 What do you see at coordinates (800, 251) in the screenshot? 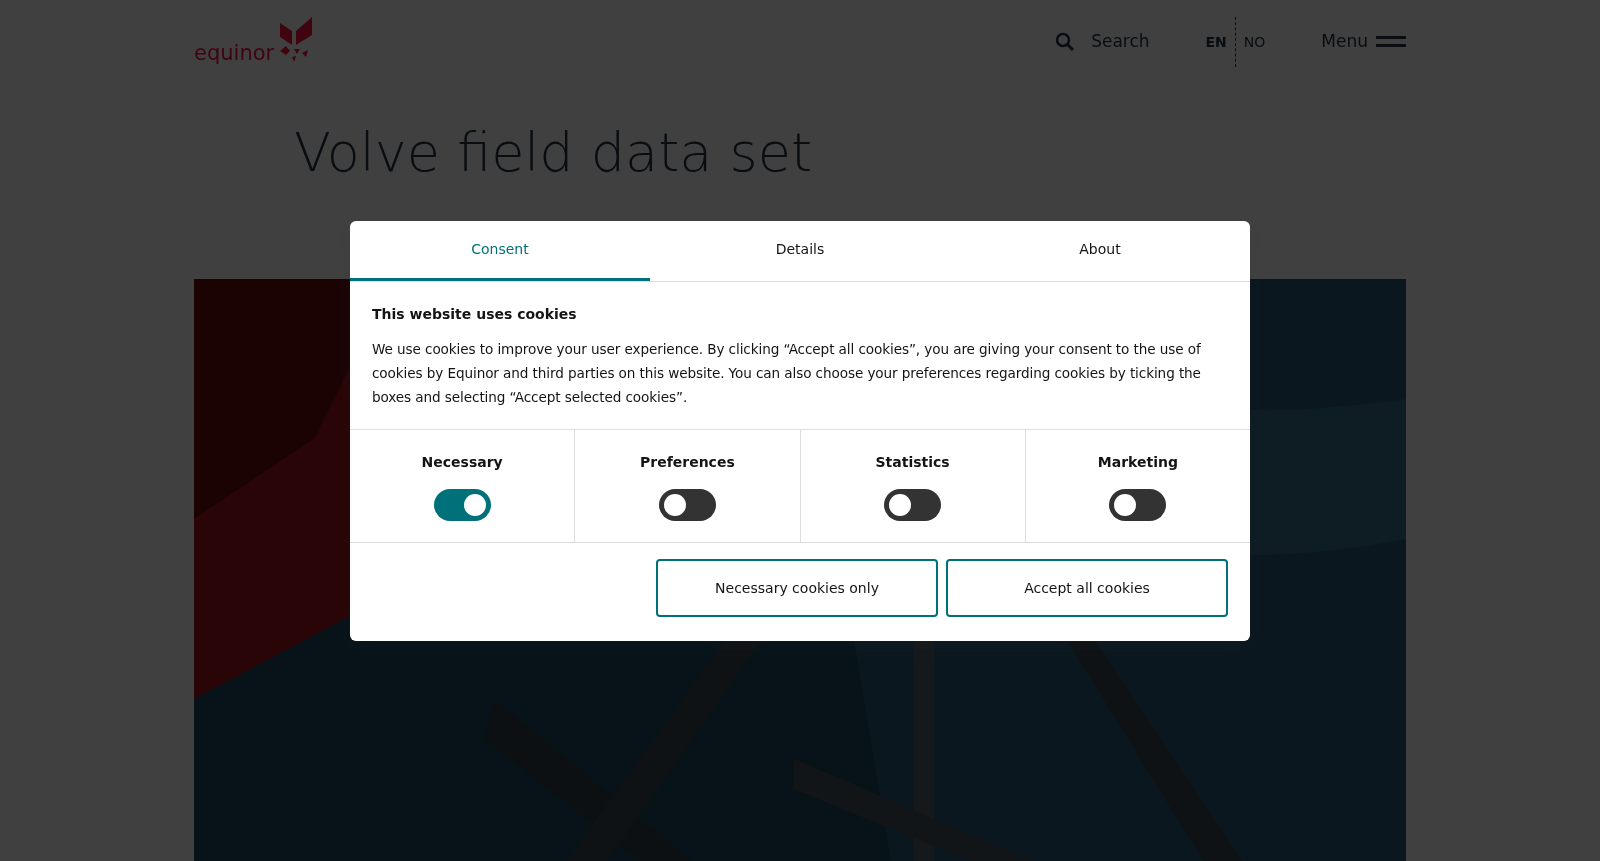
I see `dialog-tab: Details` at bounding box center [800, 251].